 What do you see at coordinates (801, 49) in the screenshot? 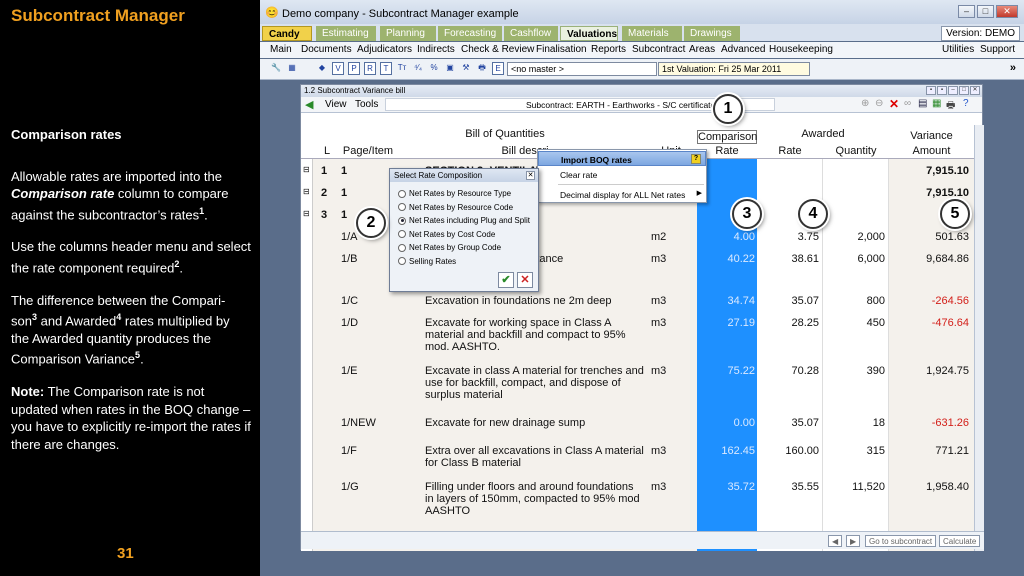
I see `menu-housekeeping: Housekeeping` at bounding box center [801, 49].